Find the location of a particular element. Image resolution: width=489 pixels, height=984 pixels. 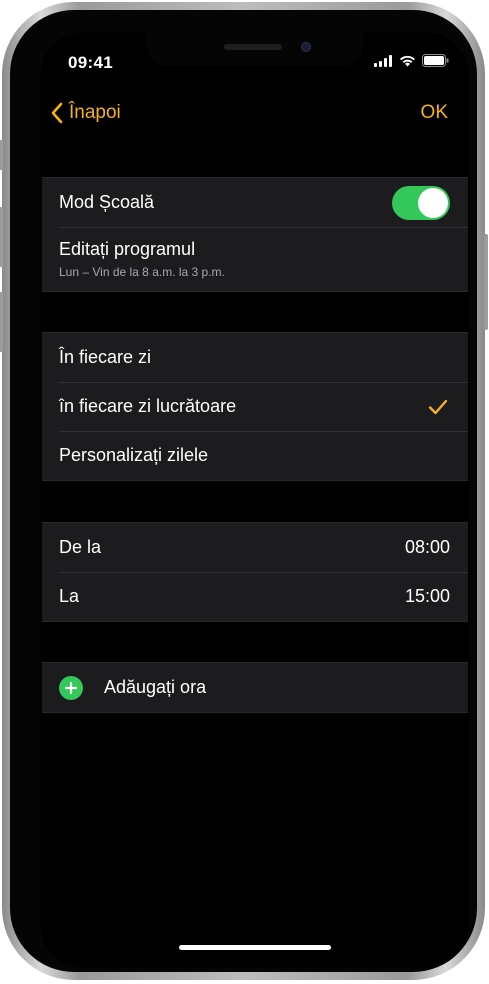

plus-icon is located at coordinates (71, 687).